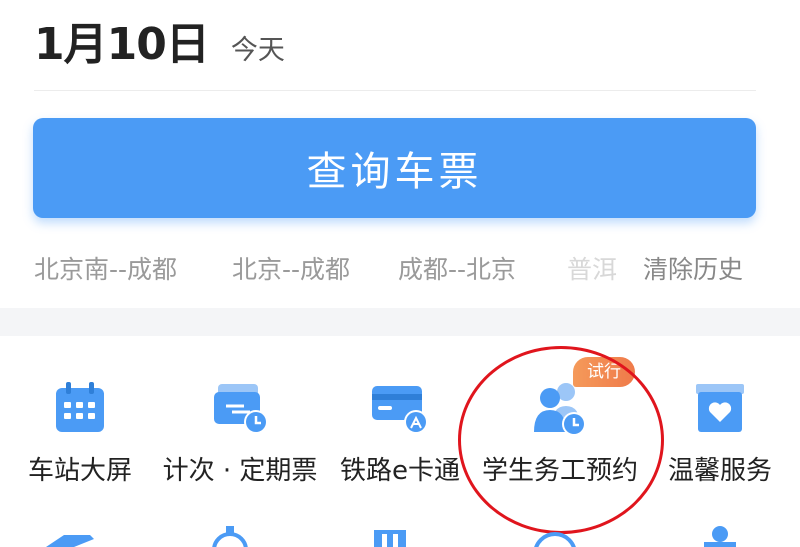 The height and width of the screenshot is (547, 800). What do you see at coordinates (555, 533) in the screenshot?
I see `circle-partial-icon` at bounding box center [555, 533].